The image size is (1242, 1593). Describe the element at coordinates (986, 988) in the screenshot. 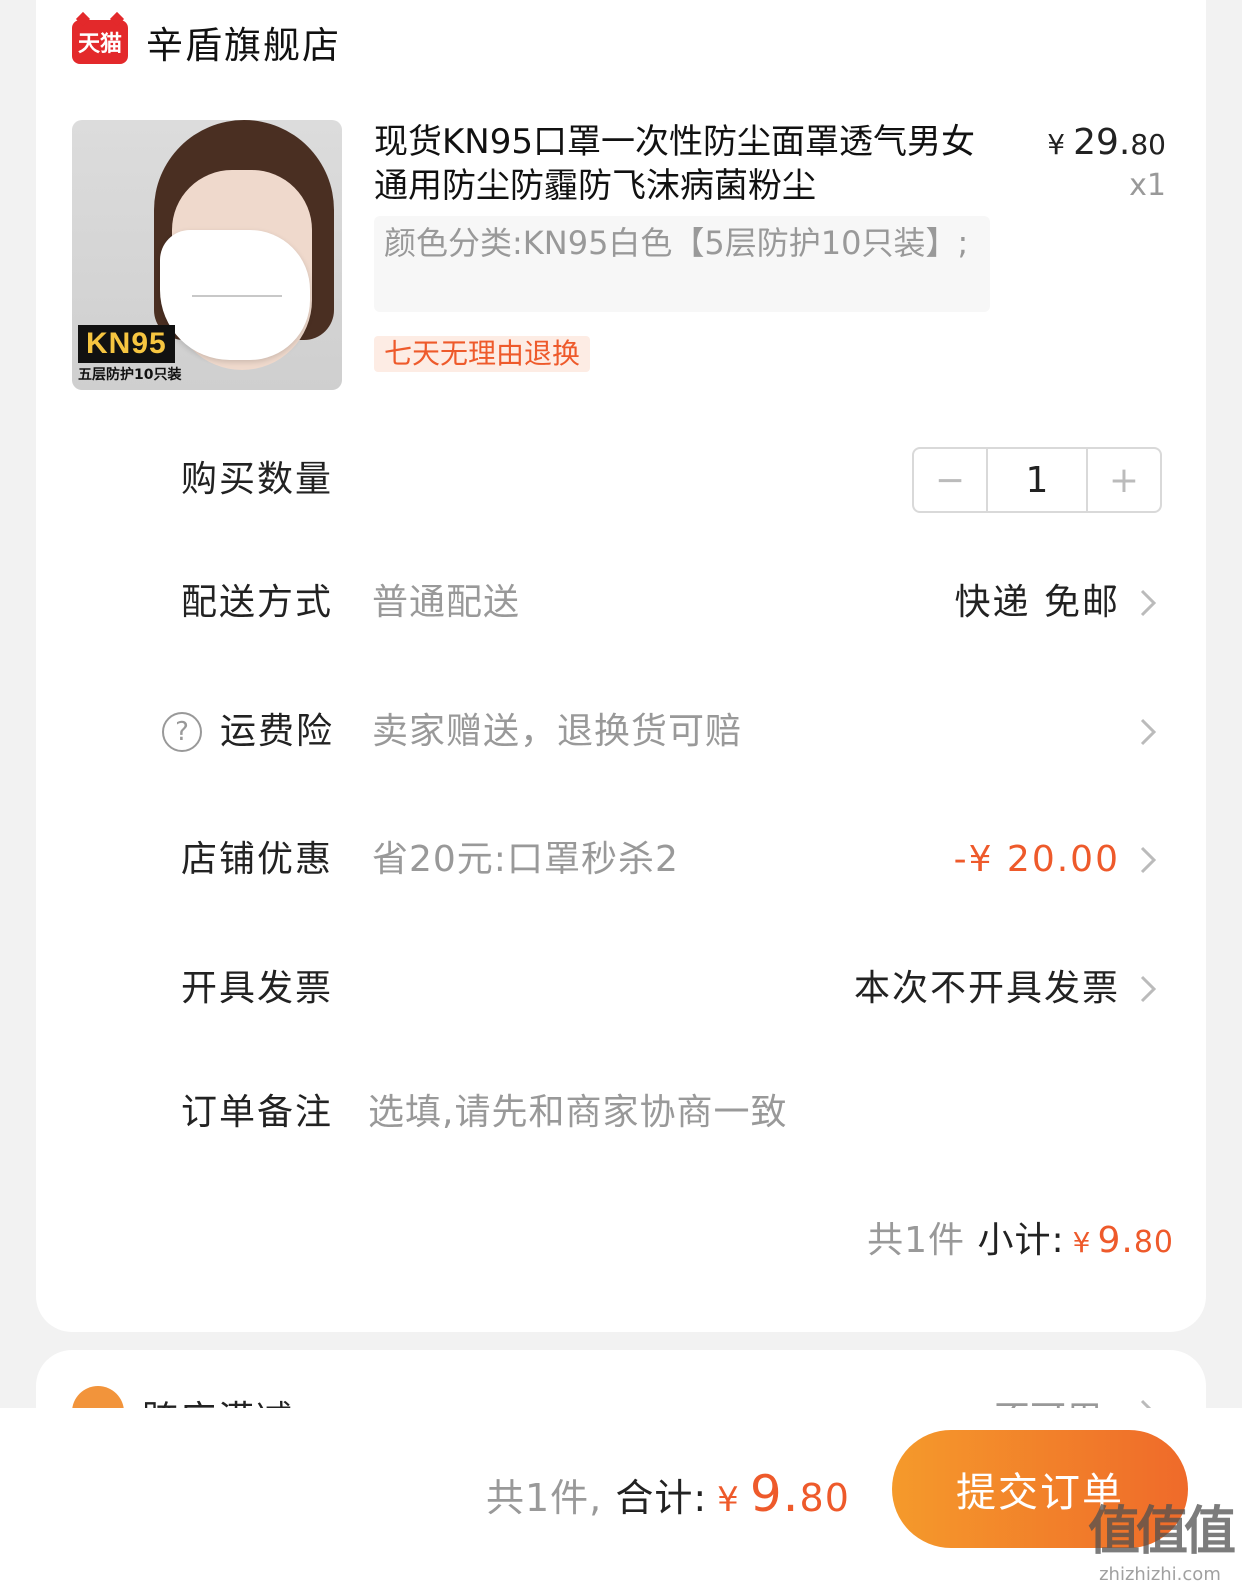

I see `invoice-value: 本次不开具发票` at that location.